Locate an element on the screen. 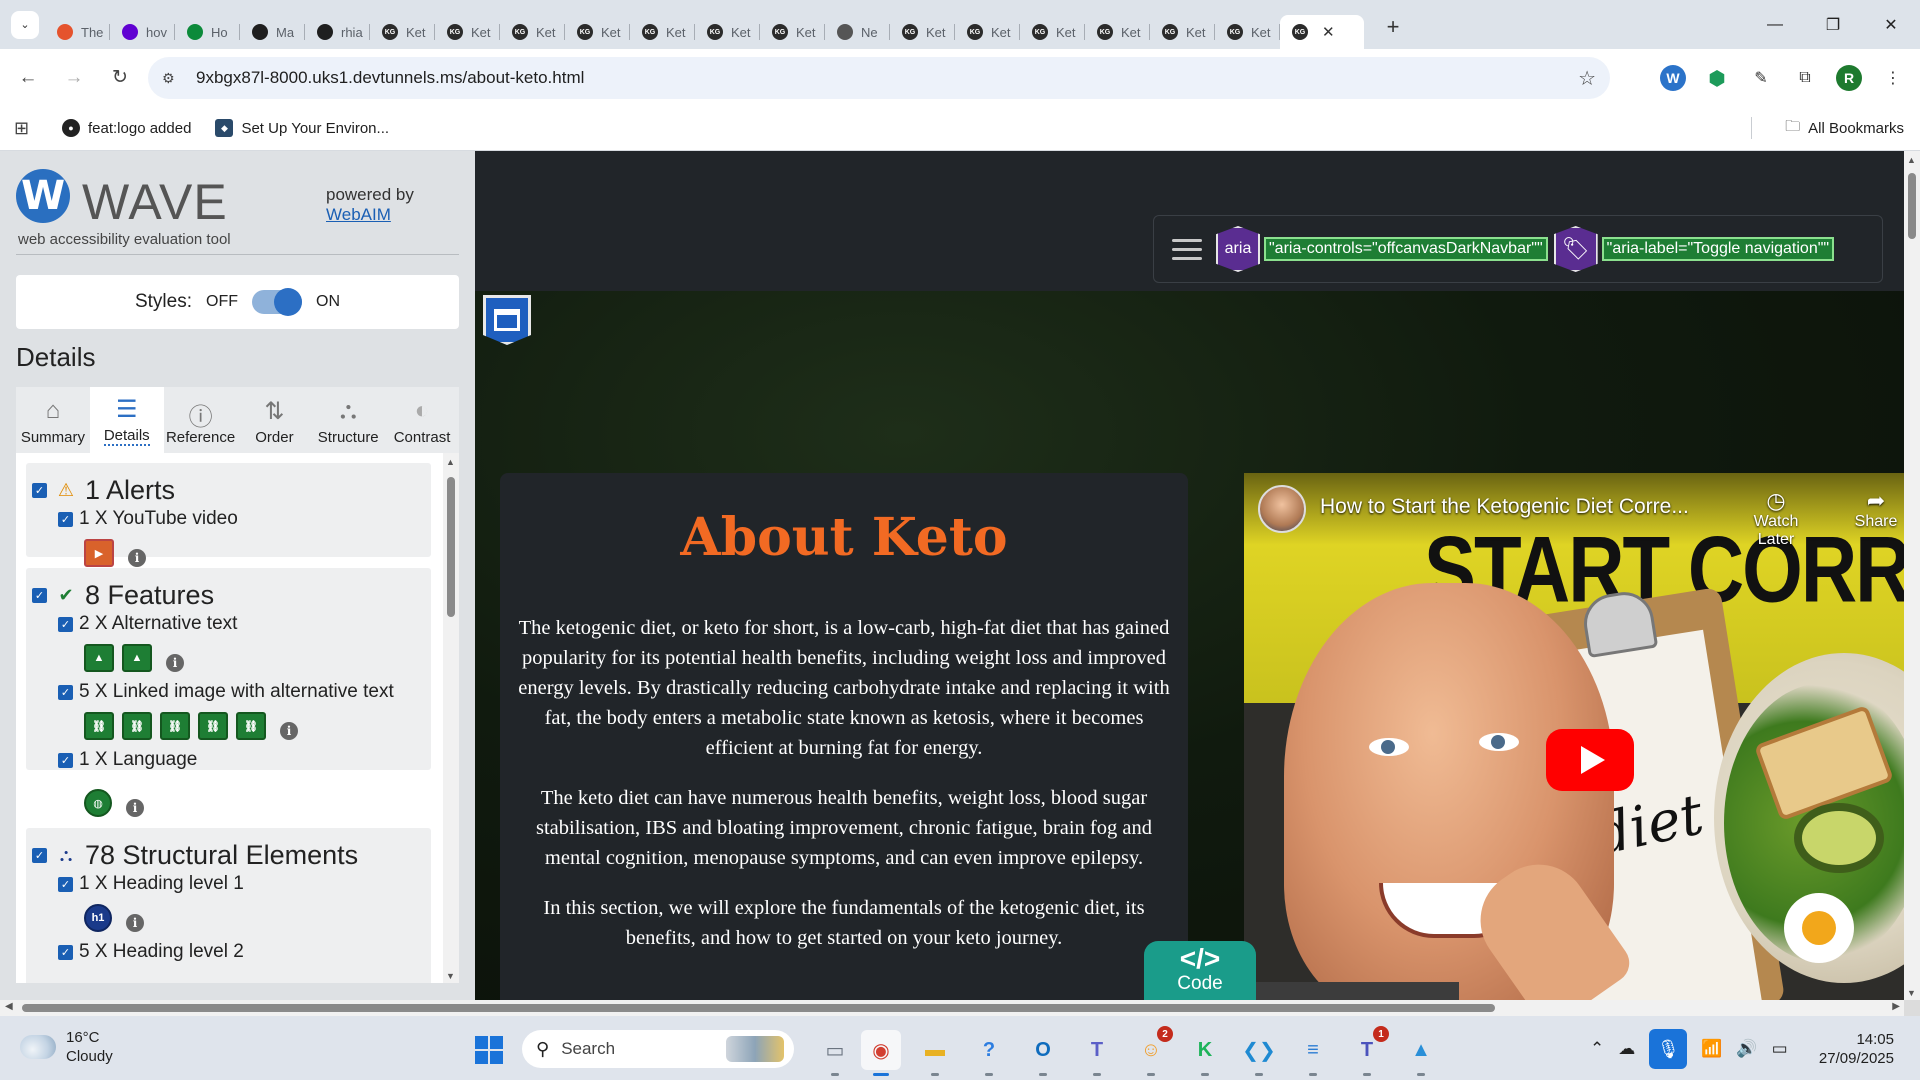  taskbar-app-photos: ▲ is located at coordinates (1421, 1053).